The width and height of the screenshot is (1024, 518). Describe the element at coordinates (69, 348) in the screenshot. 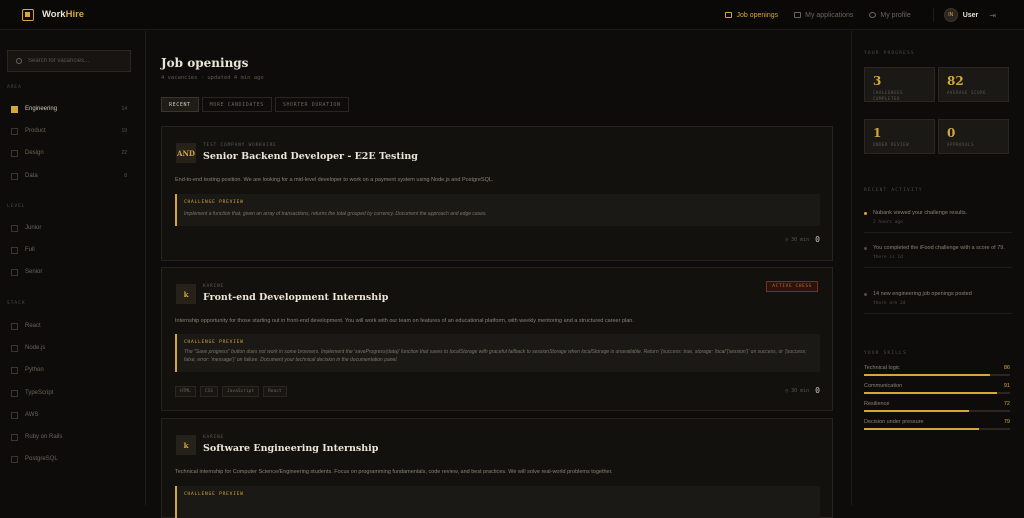

I see `filter-nodejs: Node.js` at that location.